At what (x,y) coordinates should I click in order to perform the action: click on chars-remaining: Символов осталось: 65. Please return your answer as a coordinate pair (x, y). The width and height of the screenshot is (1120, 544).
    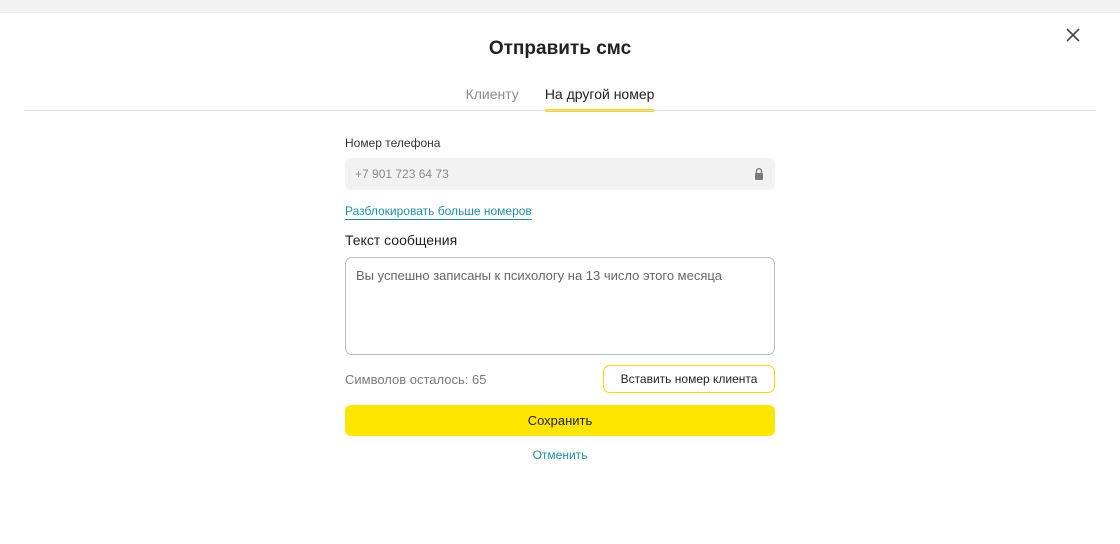
    Looking at the image, I should click on (416, 379).